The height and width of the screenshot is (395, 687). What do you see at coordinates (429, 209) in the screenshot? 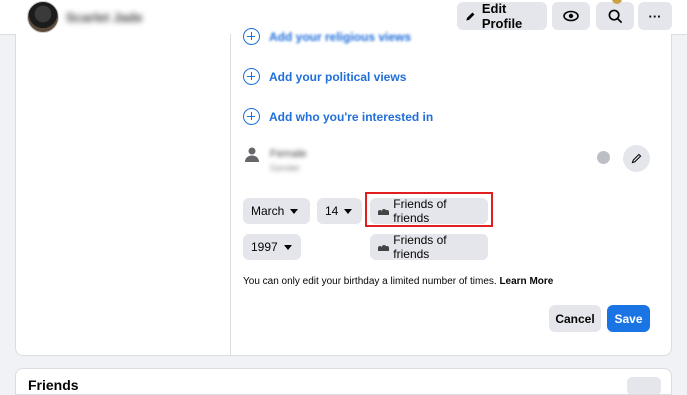
I see `annotation-highlight-box` at bounding box center [429, 209].